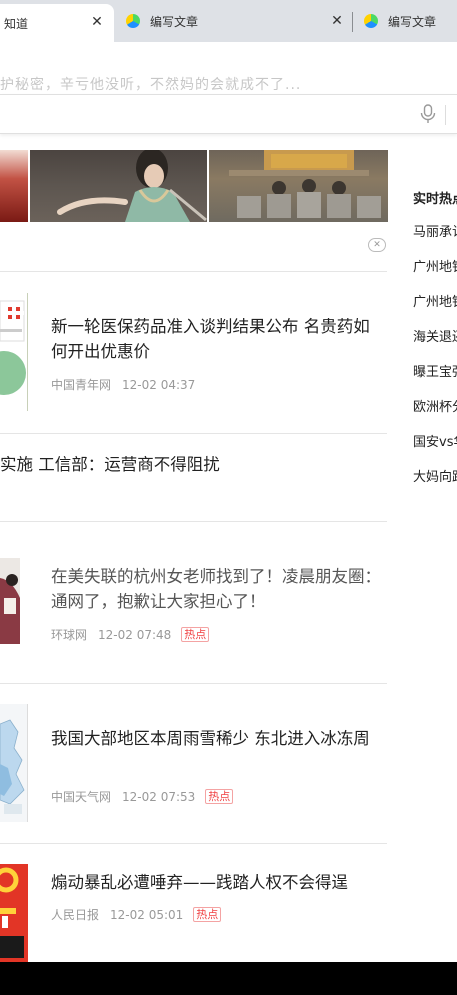 This screenshot has width=457, height=995. I want to click on news-title: 我国大部地区本周雨雪稀少 东北进入冰冻周, so click(216, 738).